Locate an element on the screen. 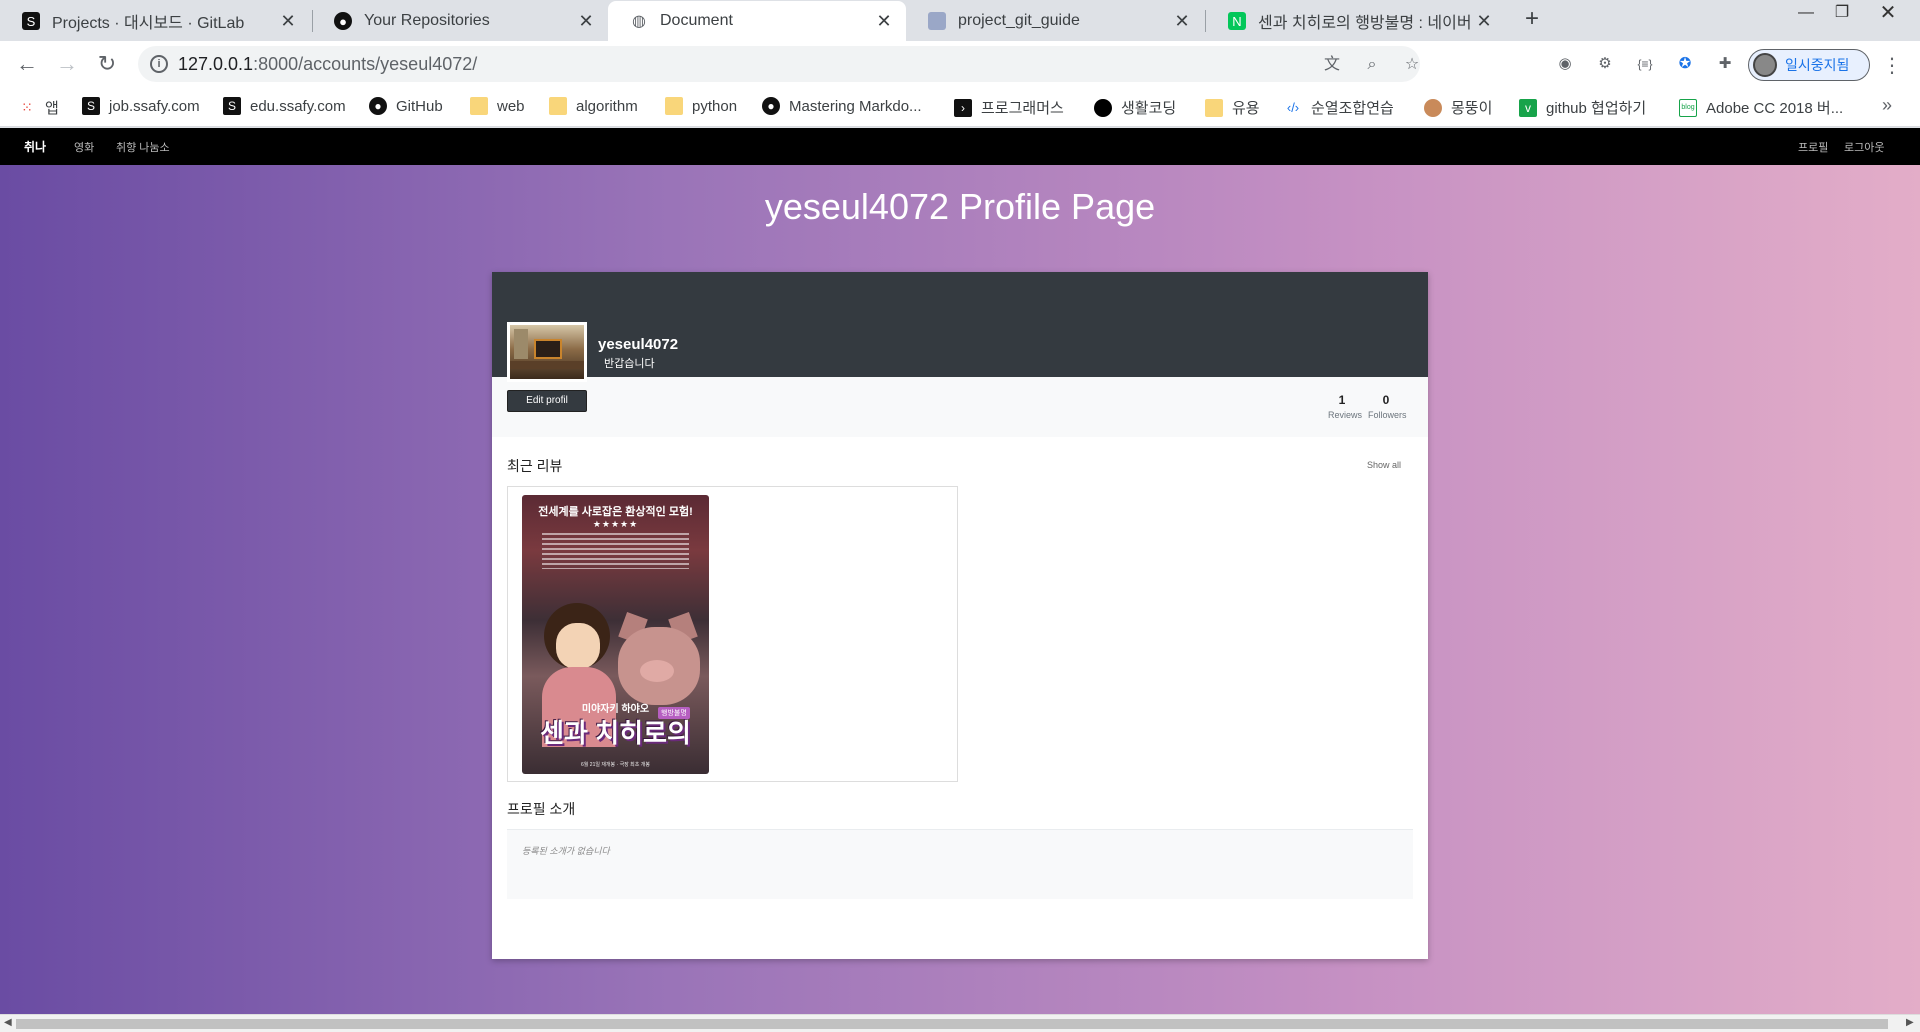 The height and width of the screenshot is (1032, 1920). back-icon: ← is located at coordinates (27, 64).